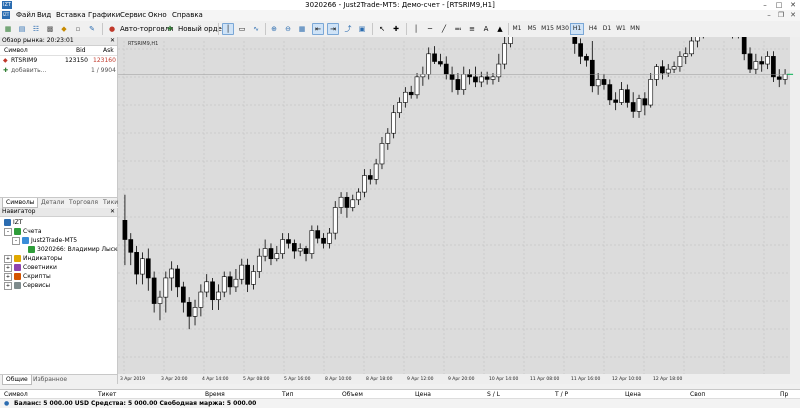  Describe the element at coordinates (430, 29) in the screenshot. I see `horizontal-line-icon: ─` at that location.